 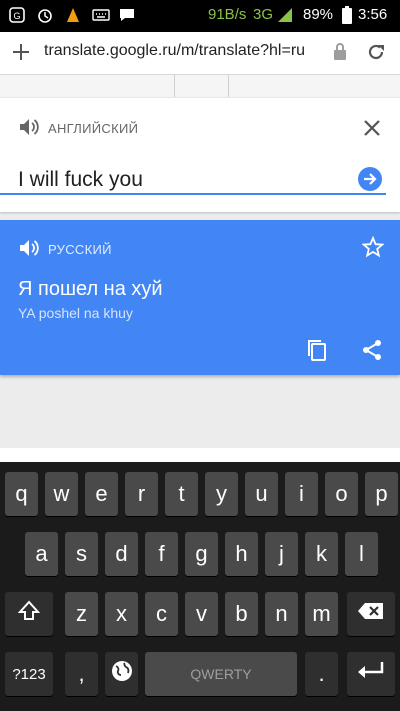 What do you see at coordinates (29, 250) in the screenshot?
I see `result-speaker-icon` at bounding box center [29, 250].